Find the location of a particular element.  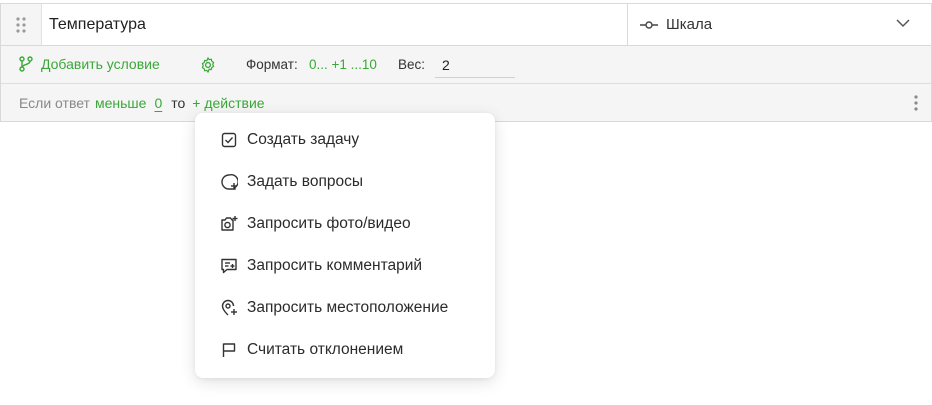

flag-icon is located at coordinates (229, 350).